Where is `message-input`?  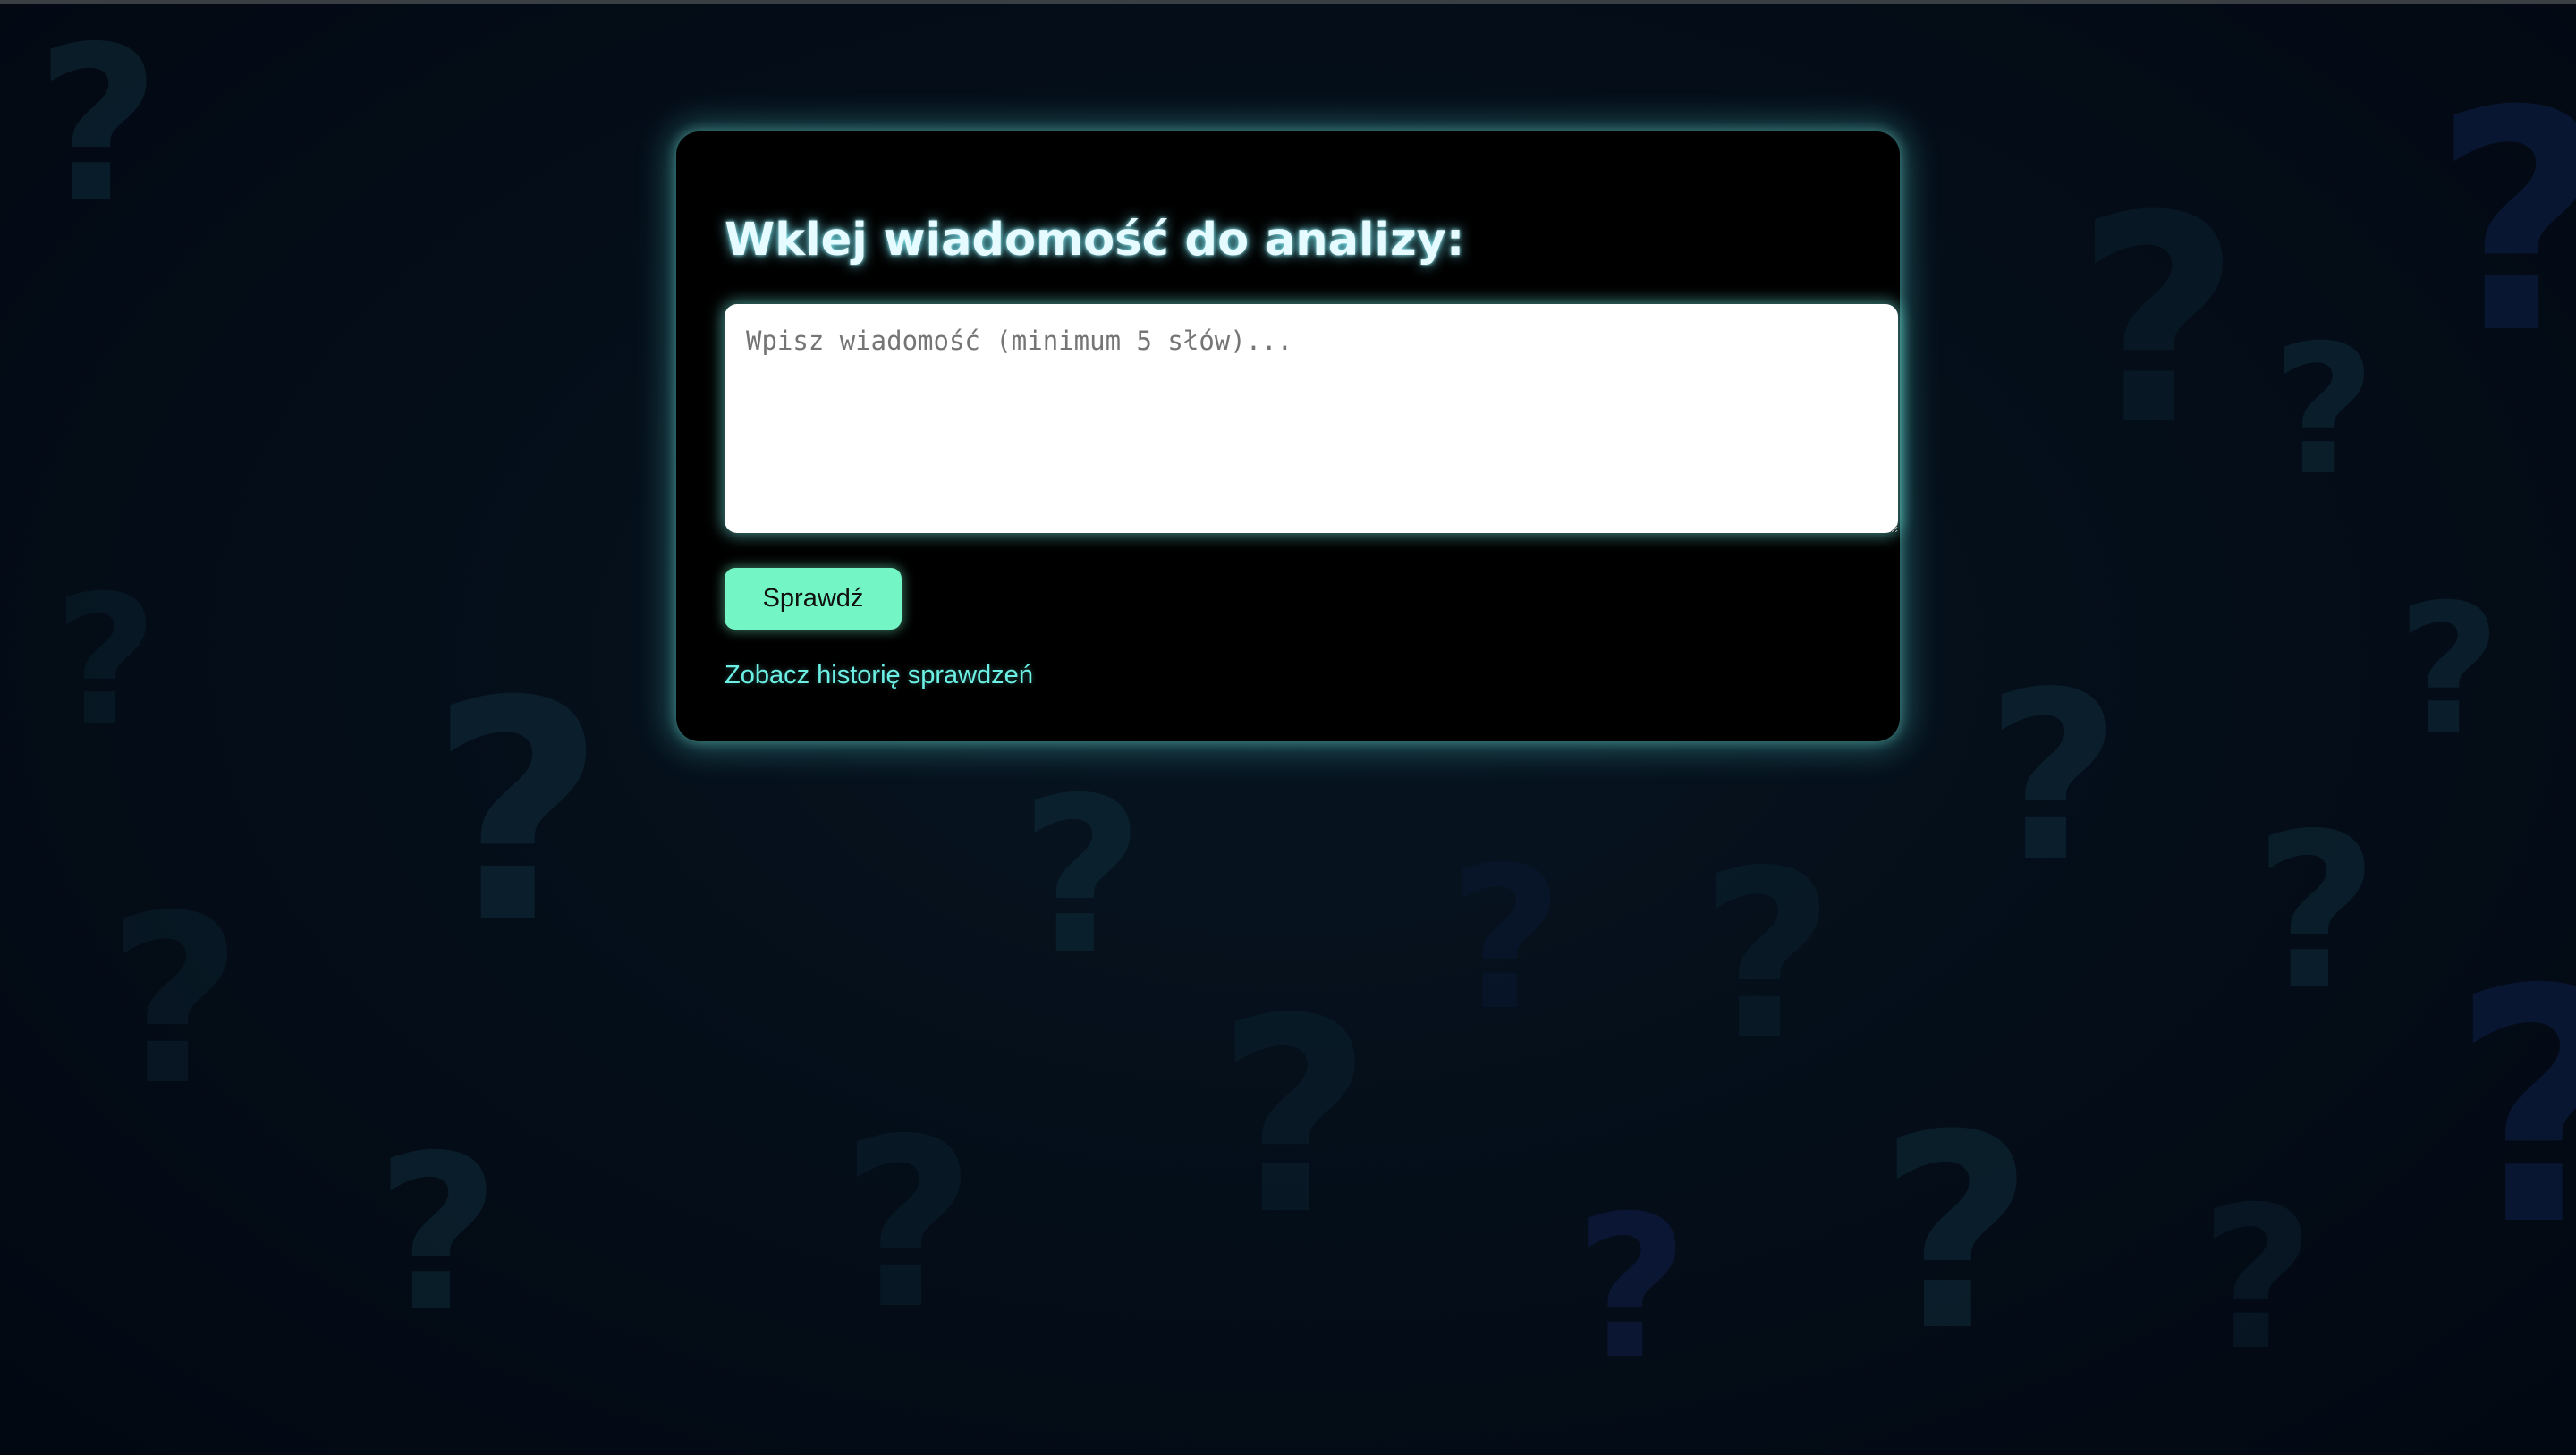 message-input is located at coordinates (1311, 418).